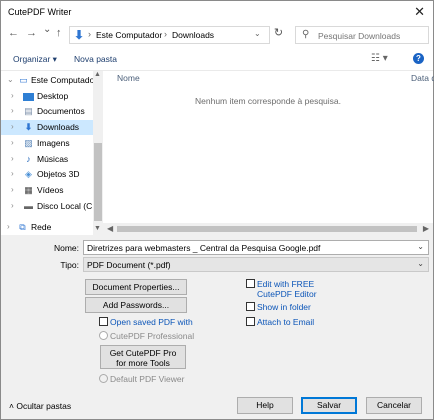 Image resolution: width=434 pixels, height=420 pixels. I want to click on sidebar-item-documents: › ▤ Documentos, so click(47, 111).